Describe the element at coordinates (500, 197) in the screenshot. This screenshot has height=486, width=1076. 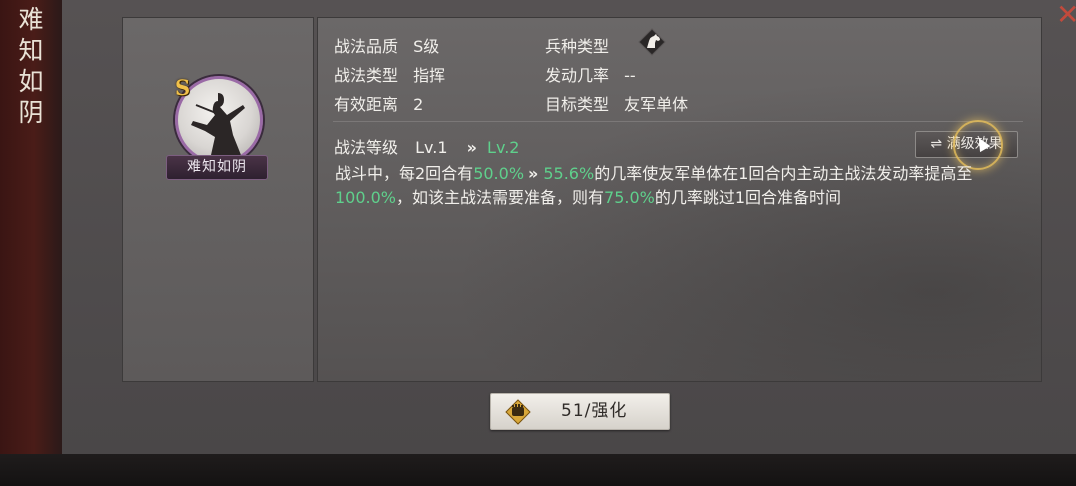
I see `desc-text: ，如该主战法需要准备，则有` at that location.